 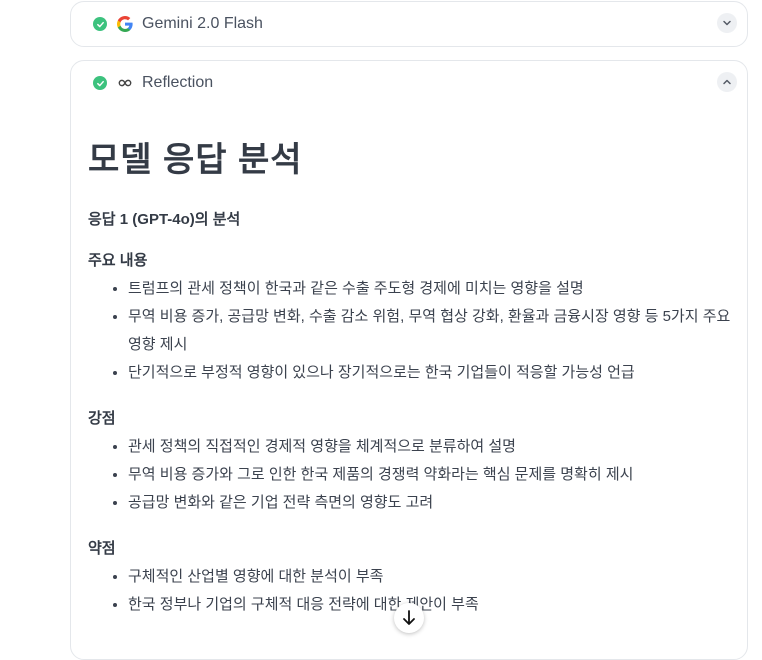 What do you see at coordinates (433, 289) in the screenshot?
I see `list-item: 트럼프의 관세 정책이 한국과 같은 수출 주도형 경제에 미치는 영향을 설명` at bounding box center [433, 289].